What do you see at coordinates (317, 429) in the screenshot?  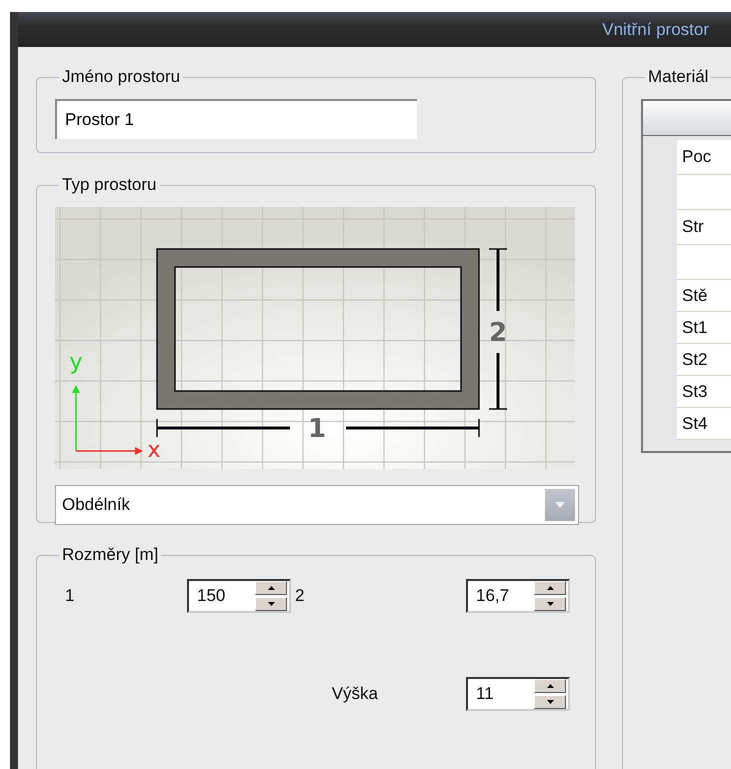 I see `dimension-label: 1` at bounding box center [317, 429].